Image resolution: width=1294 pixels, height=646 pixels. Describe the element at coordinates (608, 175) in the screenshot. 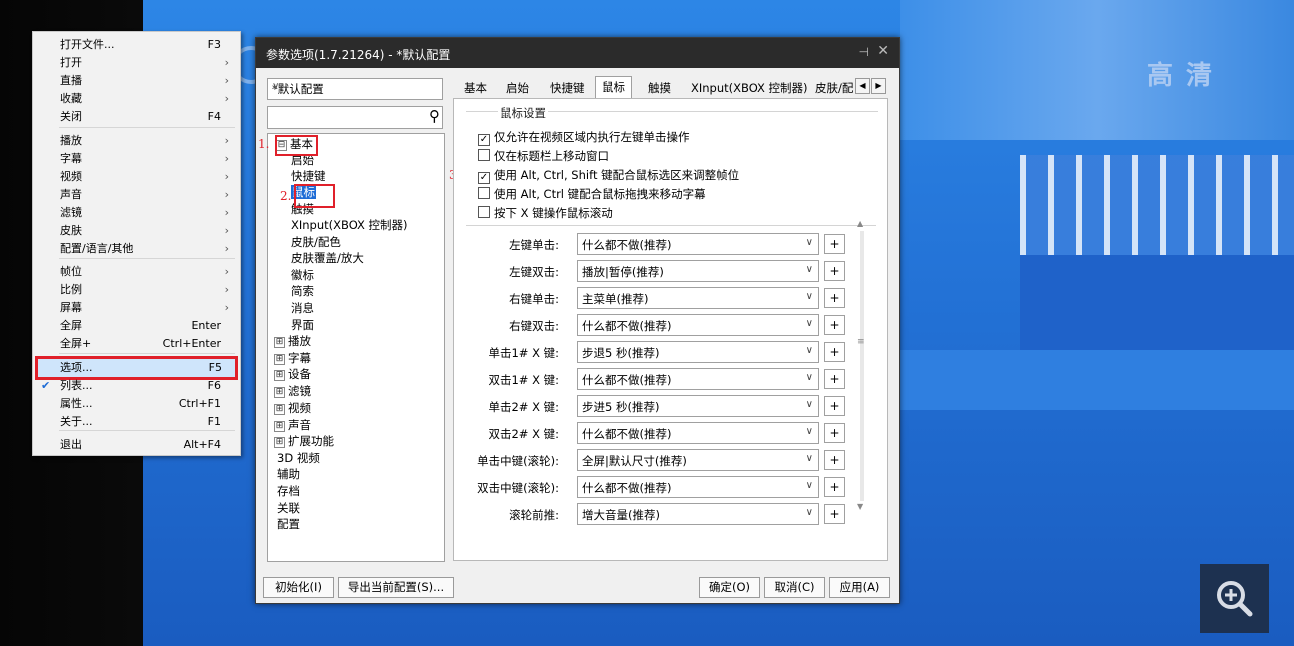

I see `option-checkbox: ✓ 使用 Alt, Ctrl, Shift 键配合鼠标选区来调整帧位` at that location.